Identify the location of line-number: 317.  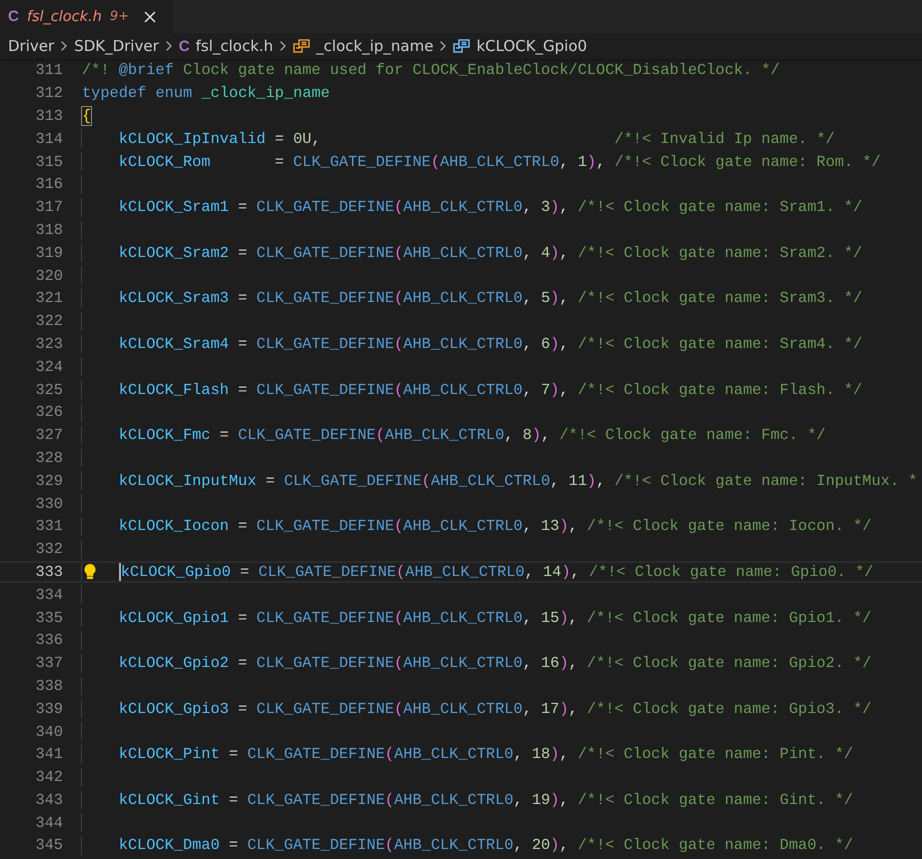
(48, 207).